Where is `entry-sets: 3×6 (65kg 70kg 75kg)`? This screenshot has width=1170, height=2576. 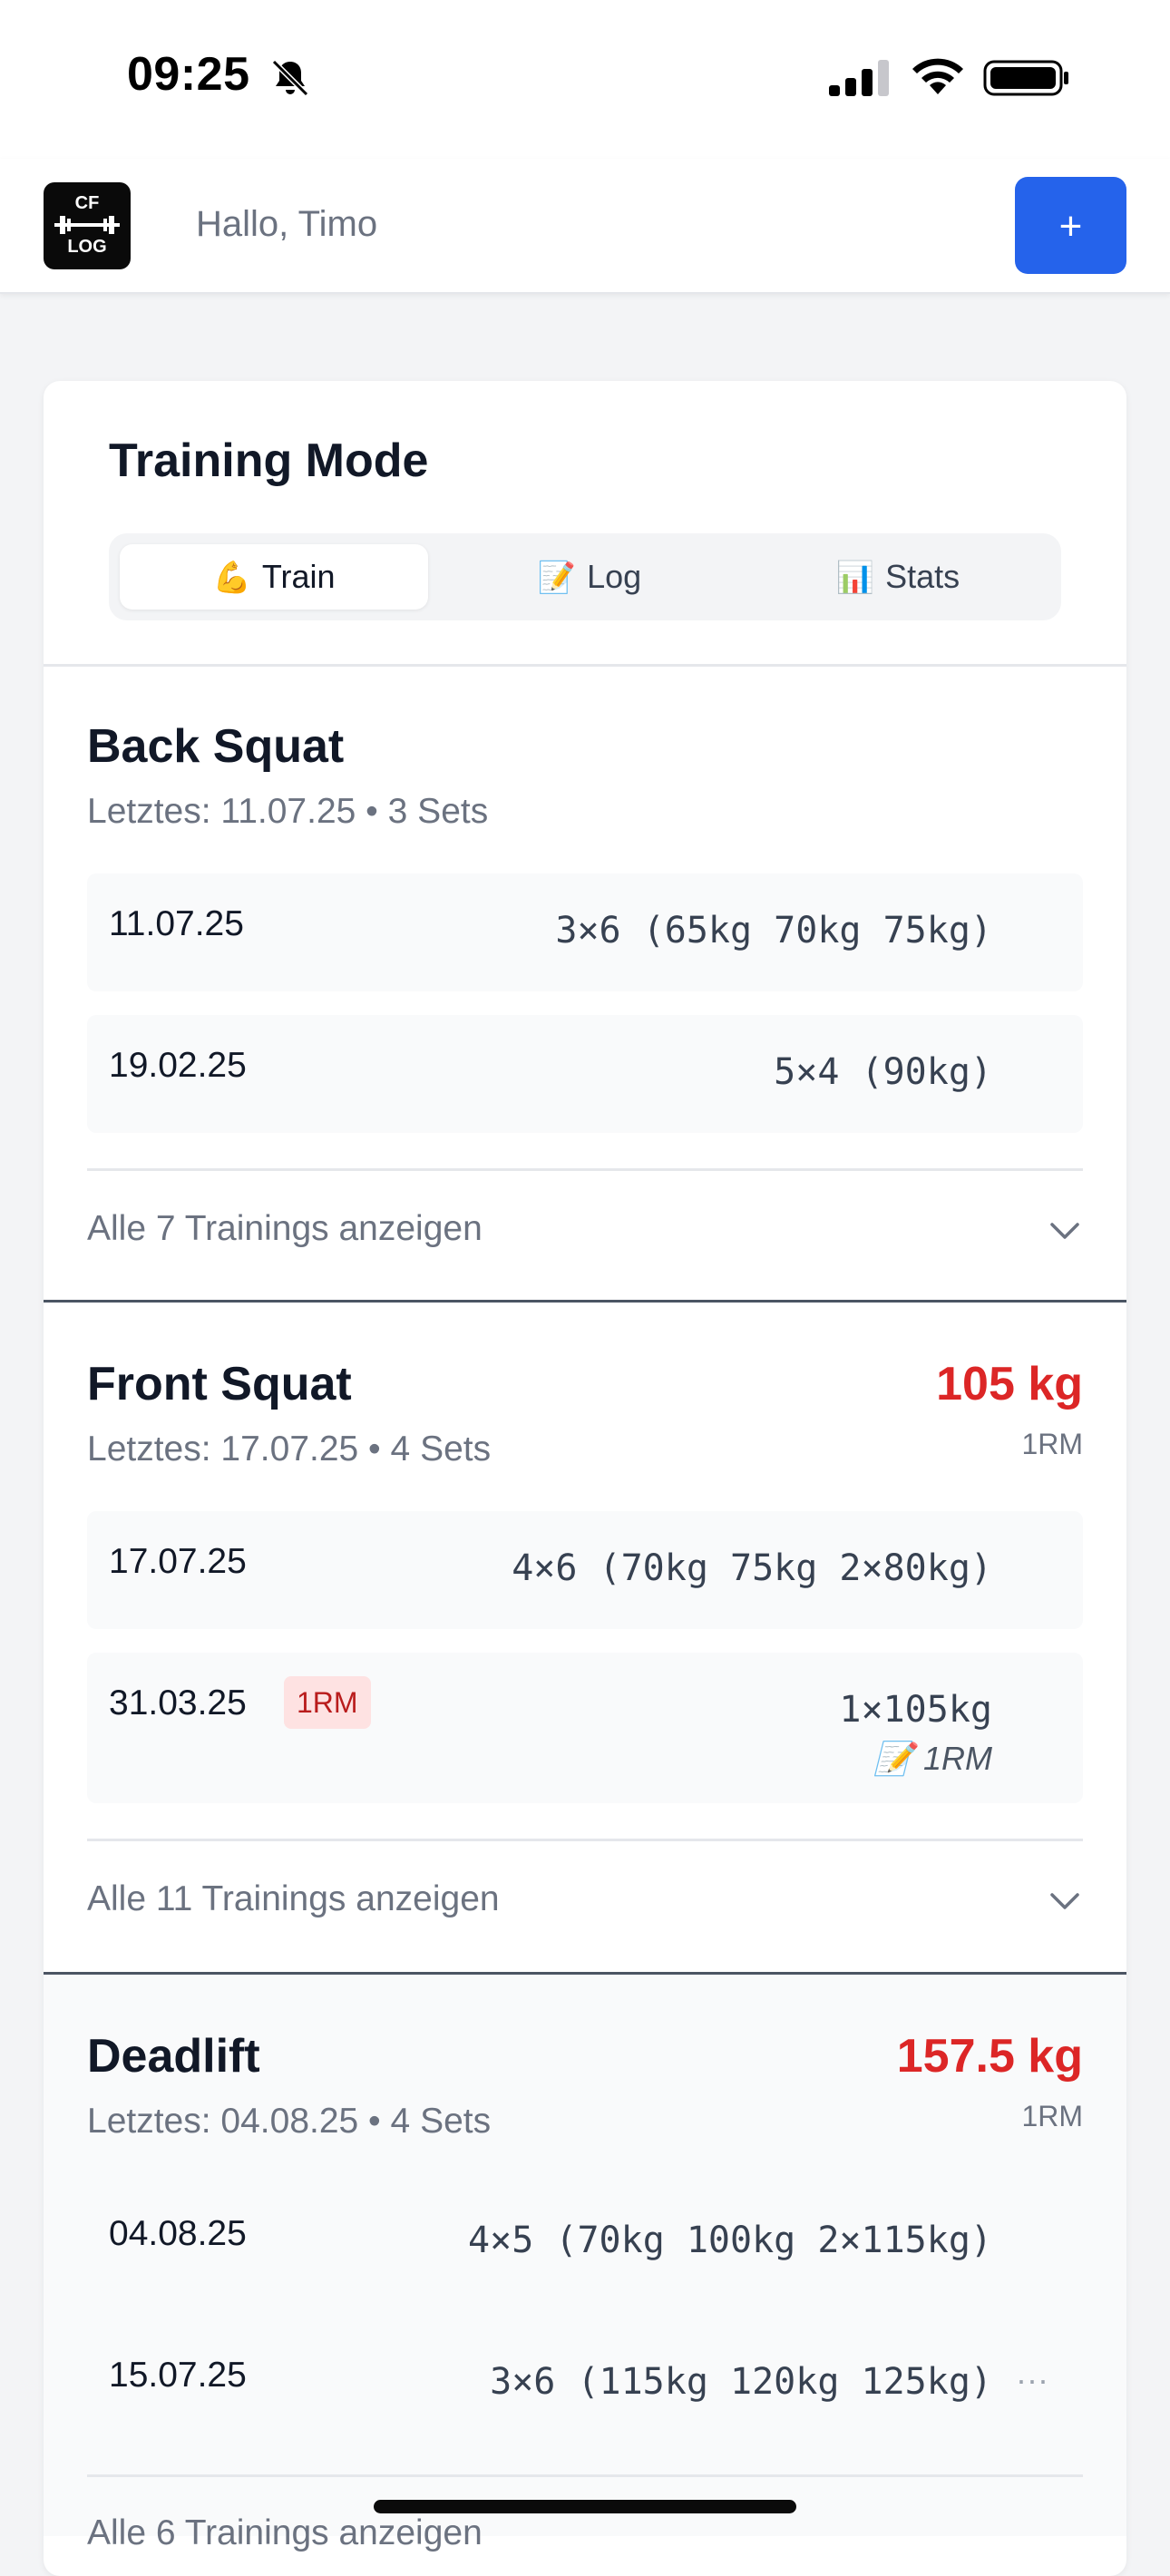 entry-sets: 3×6 (65kg 70kg 75kg) is located at coordinates (773, 930).